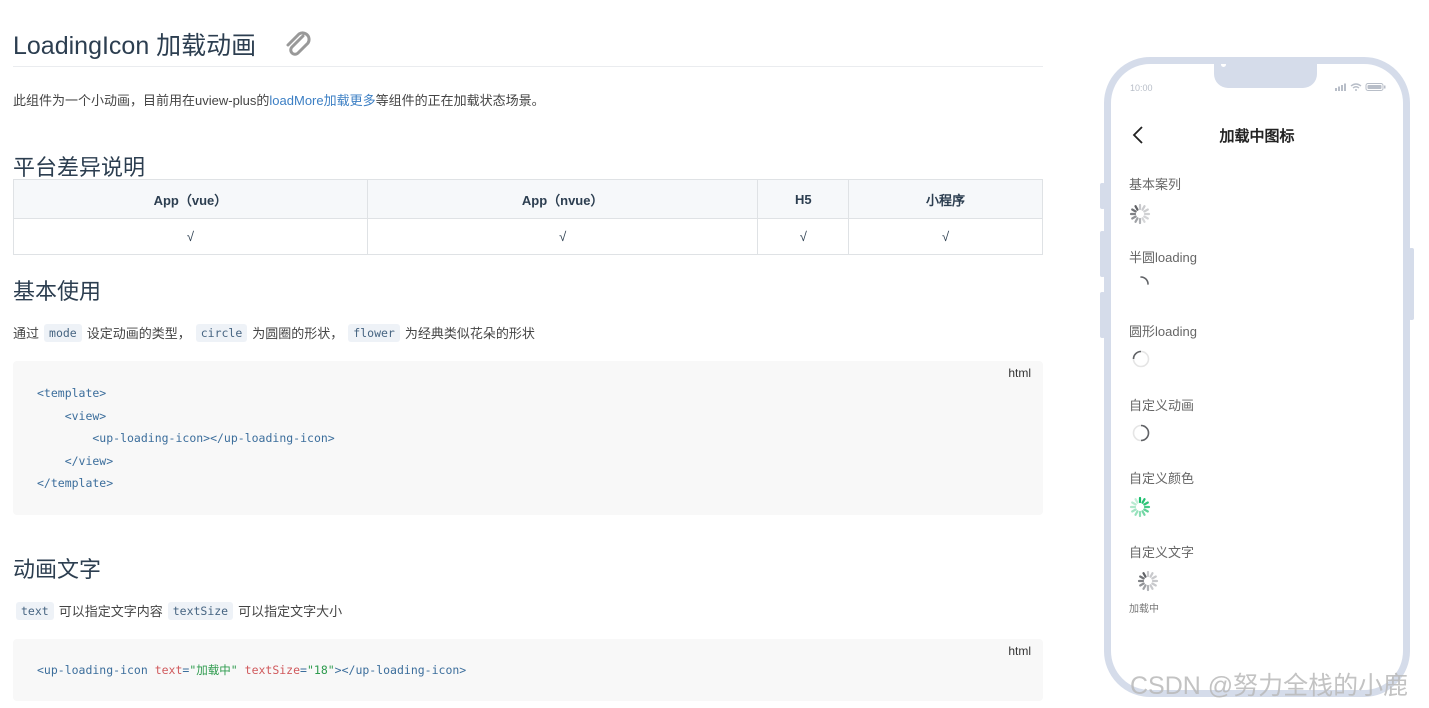 This screenshot has width=1429, height=708. Describe the element at coordinates (469, 333) in the screenshot. I see `text-segment: 为经典类似花朵的形状` at that location.